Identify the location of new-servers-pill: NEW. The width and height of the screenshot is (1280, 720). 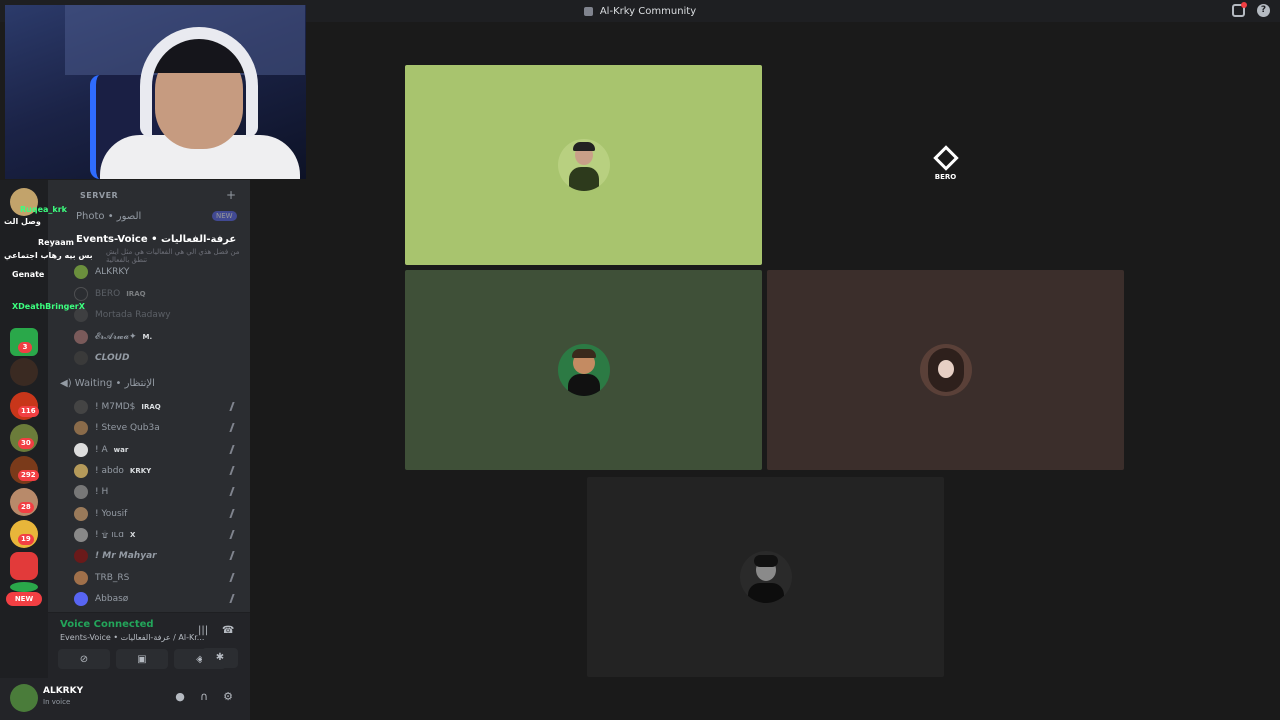
(24, 599).